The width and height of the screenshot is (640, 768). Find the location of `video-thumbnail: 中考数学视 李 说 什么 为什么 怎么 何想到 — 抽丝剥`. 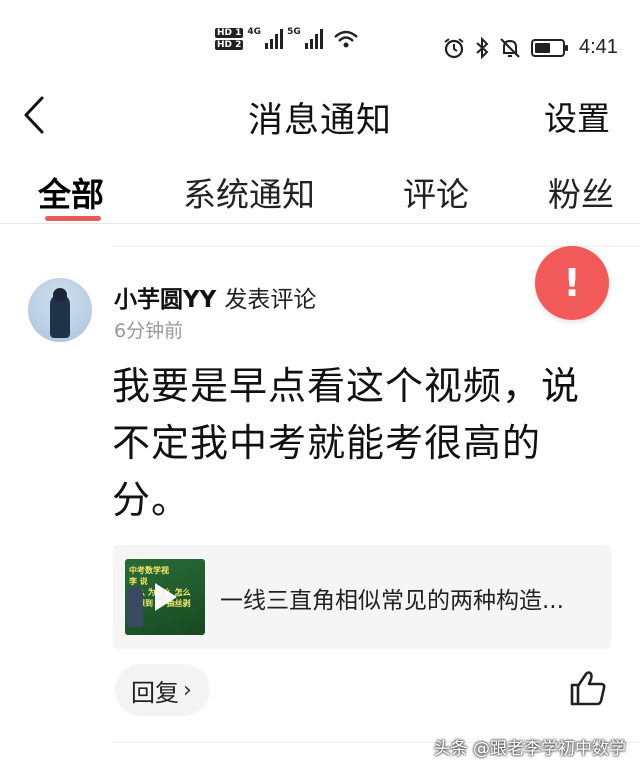

video-thumbnail: 中考数学视 李 说 什么 为什么 怎么 何想到 — 抽丝剥 is located at coordinates (165, 597).